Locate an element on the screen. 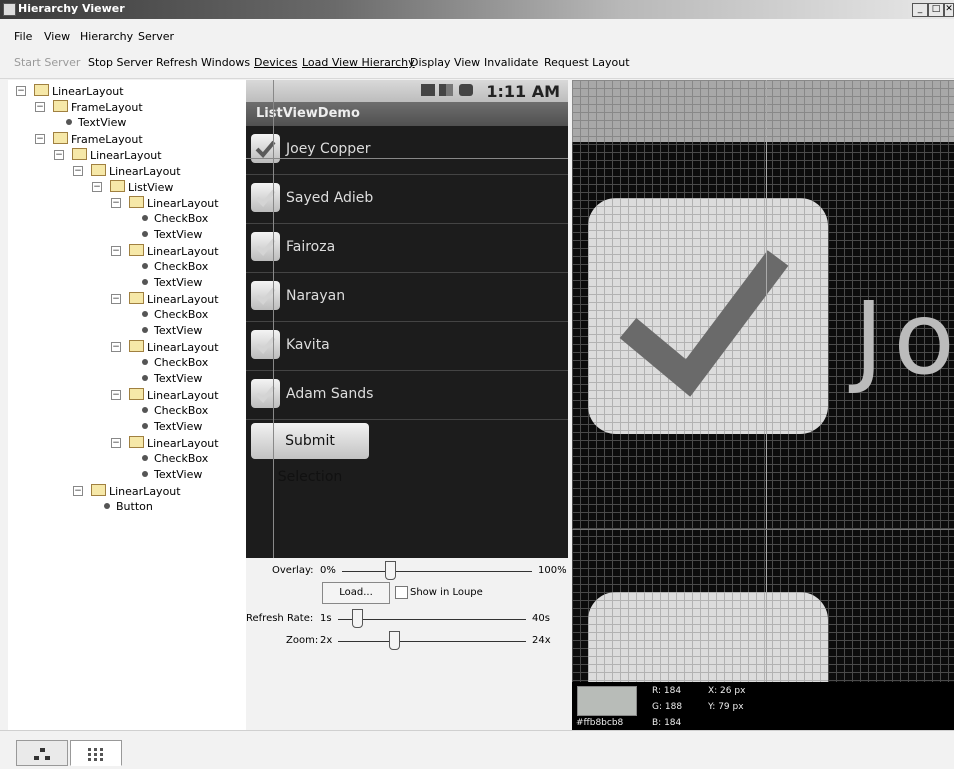  list-item: Kavita is located at coordinates (407, 346).